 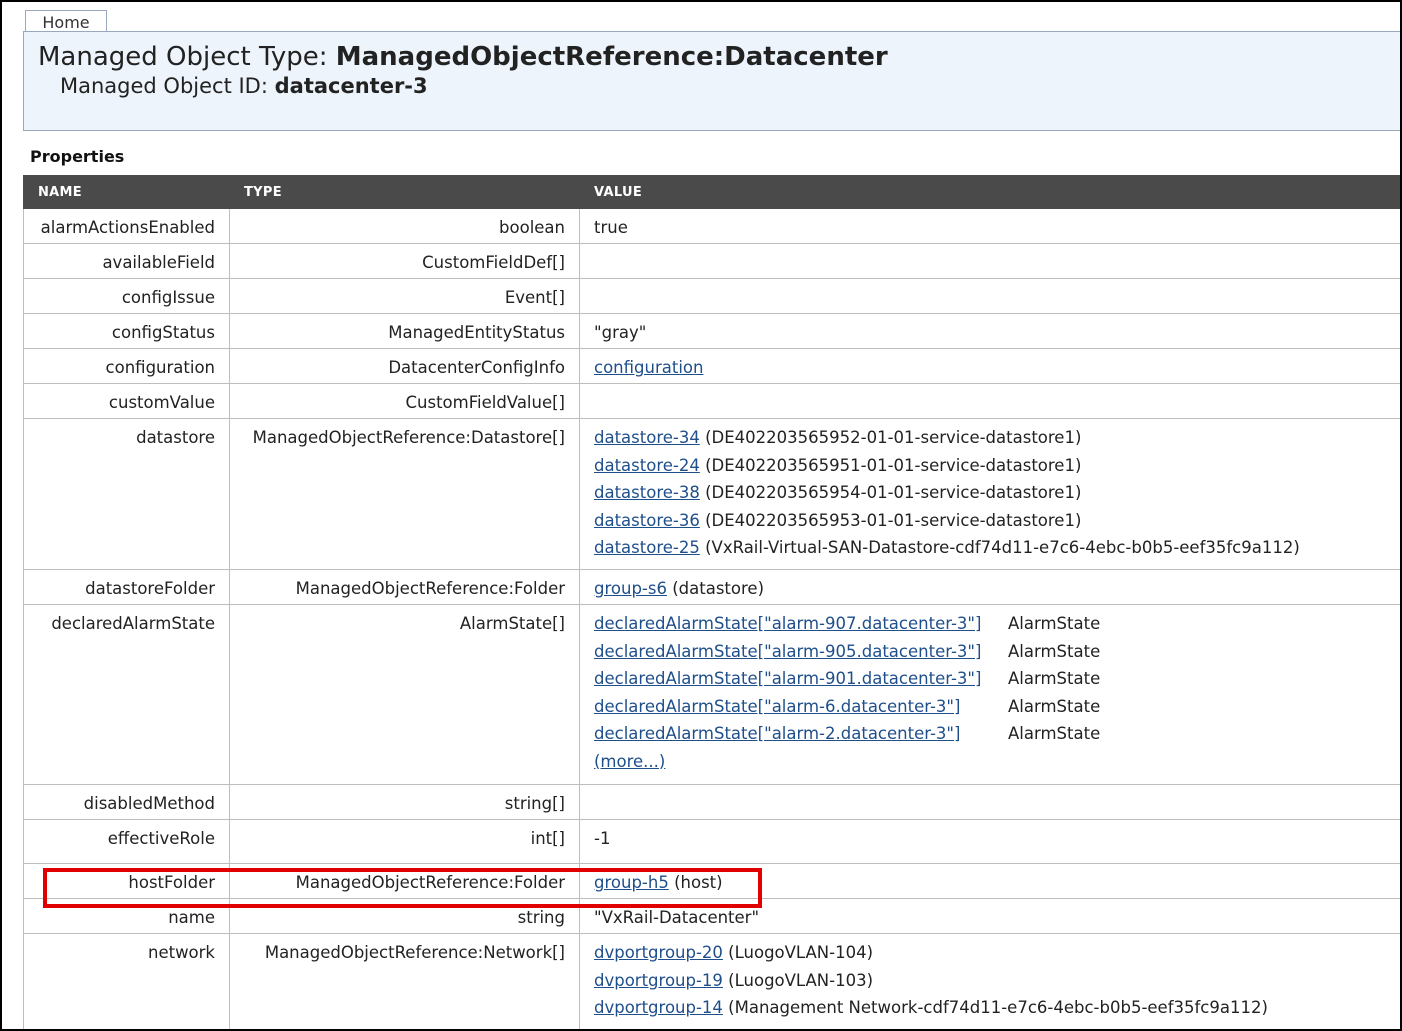 What do you see at coordinates (404, 841) in the screenshot?
I see `property-type: int[]` at bounding box center [404, 841].